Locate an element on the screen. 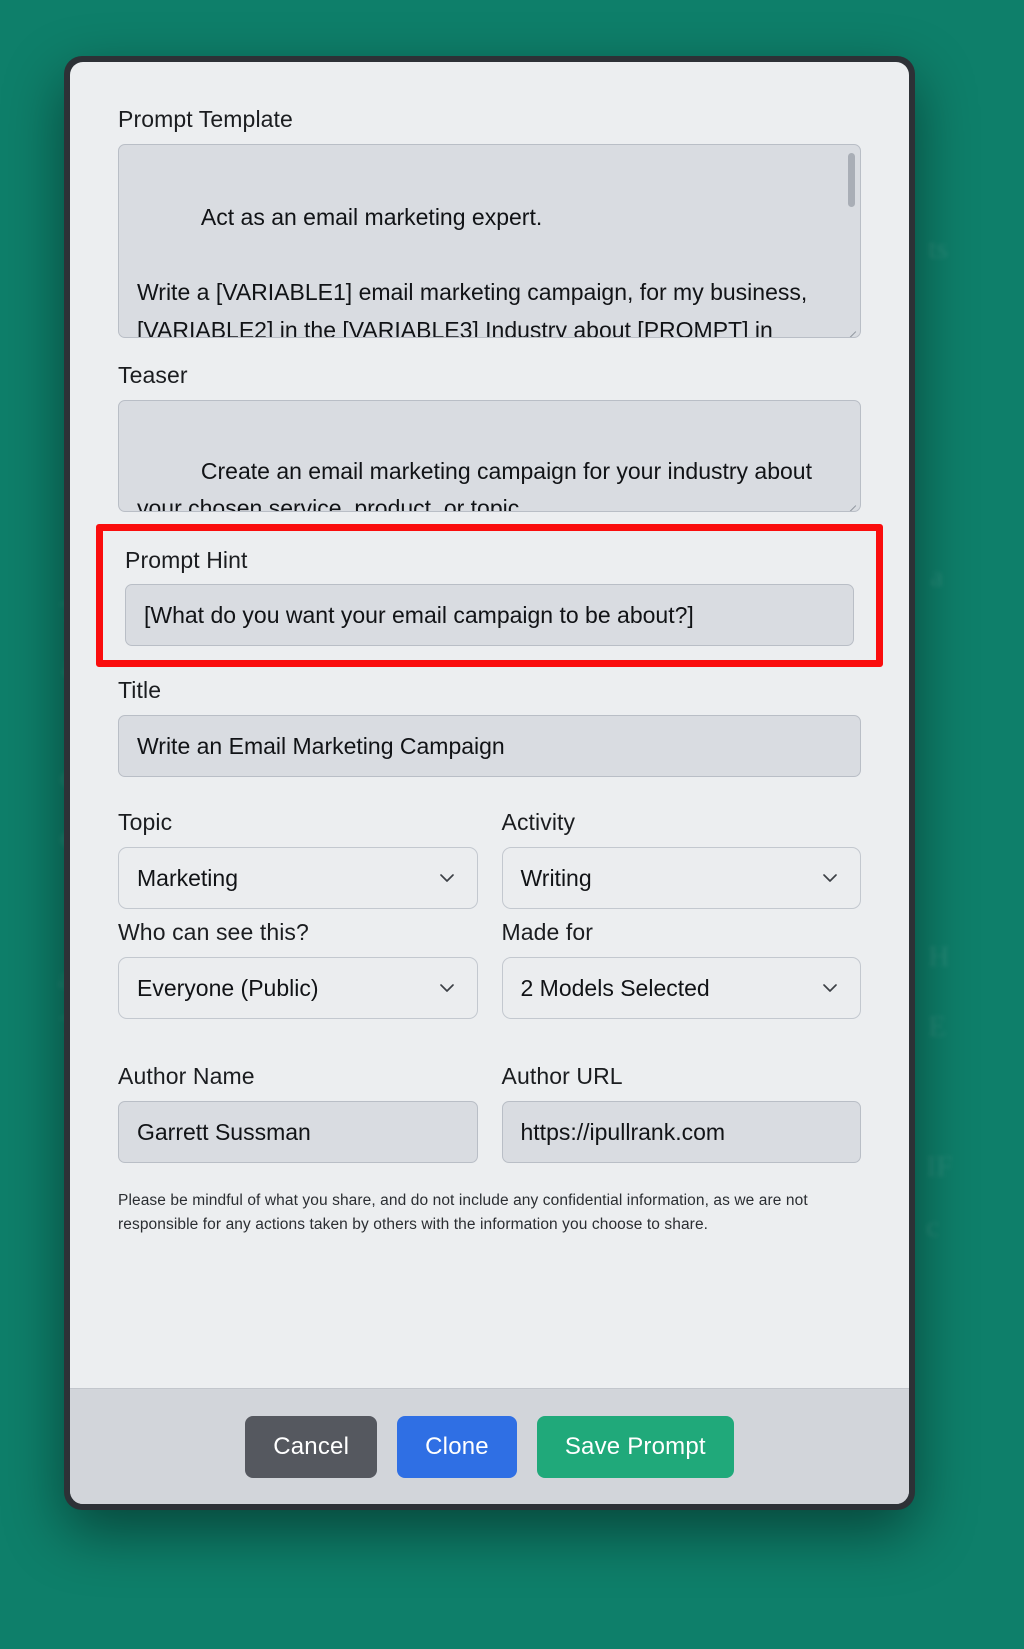  author-url-value: https://ipullrank.com is located at coordinates (623, 1131).